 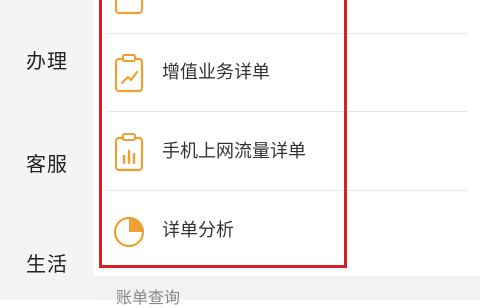 I want to click on sidebar-item-life: 生活, so click(x=47, y=262).